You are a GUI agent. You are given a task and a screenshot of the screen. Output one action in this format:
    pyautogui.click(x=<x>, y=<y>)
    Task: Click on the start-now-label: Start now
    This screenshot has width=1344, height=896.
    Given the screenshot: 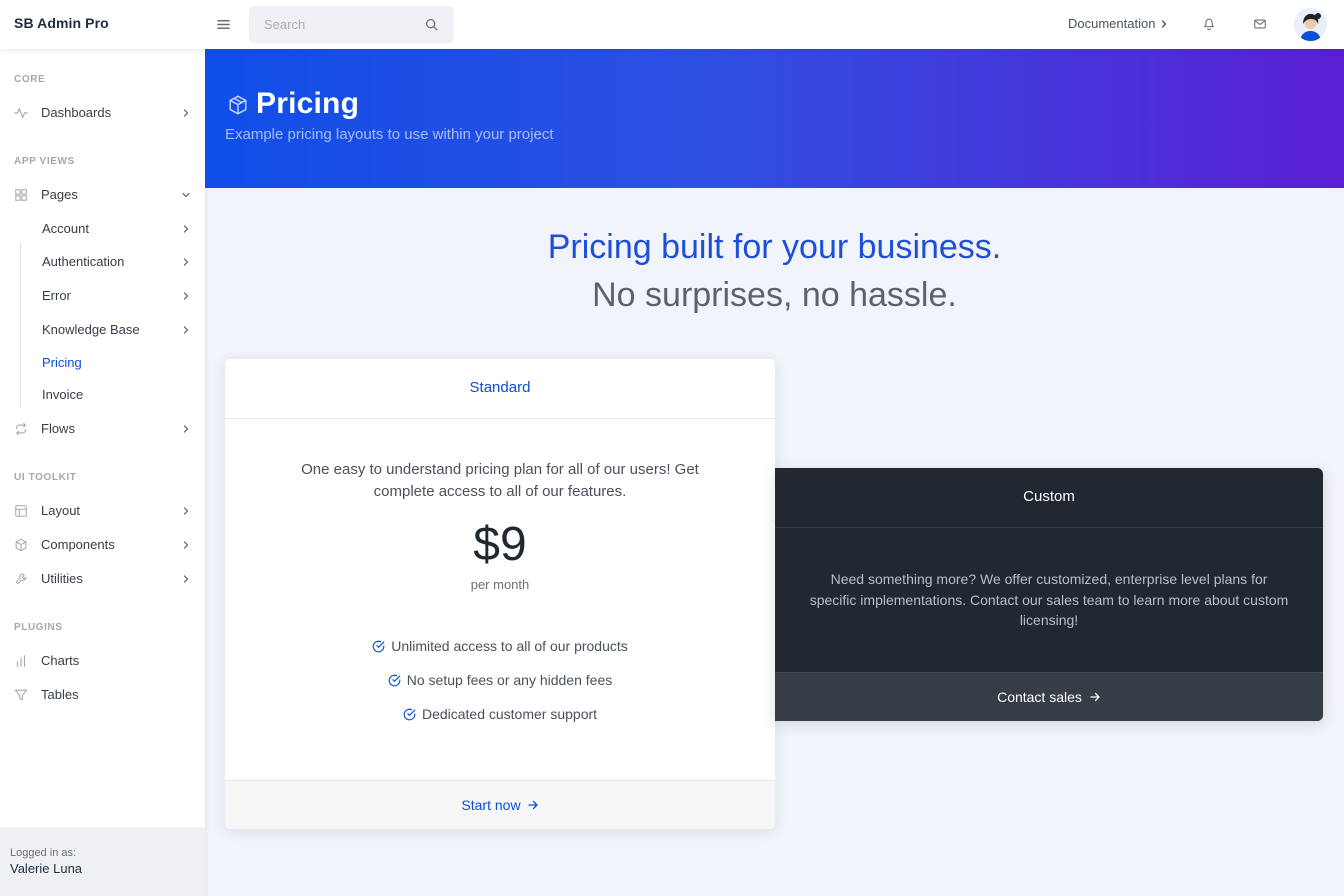 What is the action you would take?
    pyautogui.click(x=491, y=805)
    